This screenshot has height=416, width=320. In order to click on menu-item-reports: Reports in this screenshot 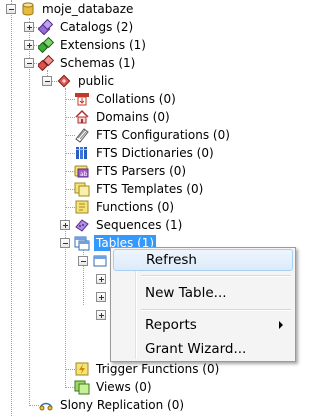, I will do `click(203, 325)`.